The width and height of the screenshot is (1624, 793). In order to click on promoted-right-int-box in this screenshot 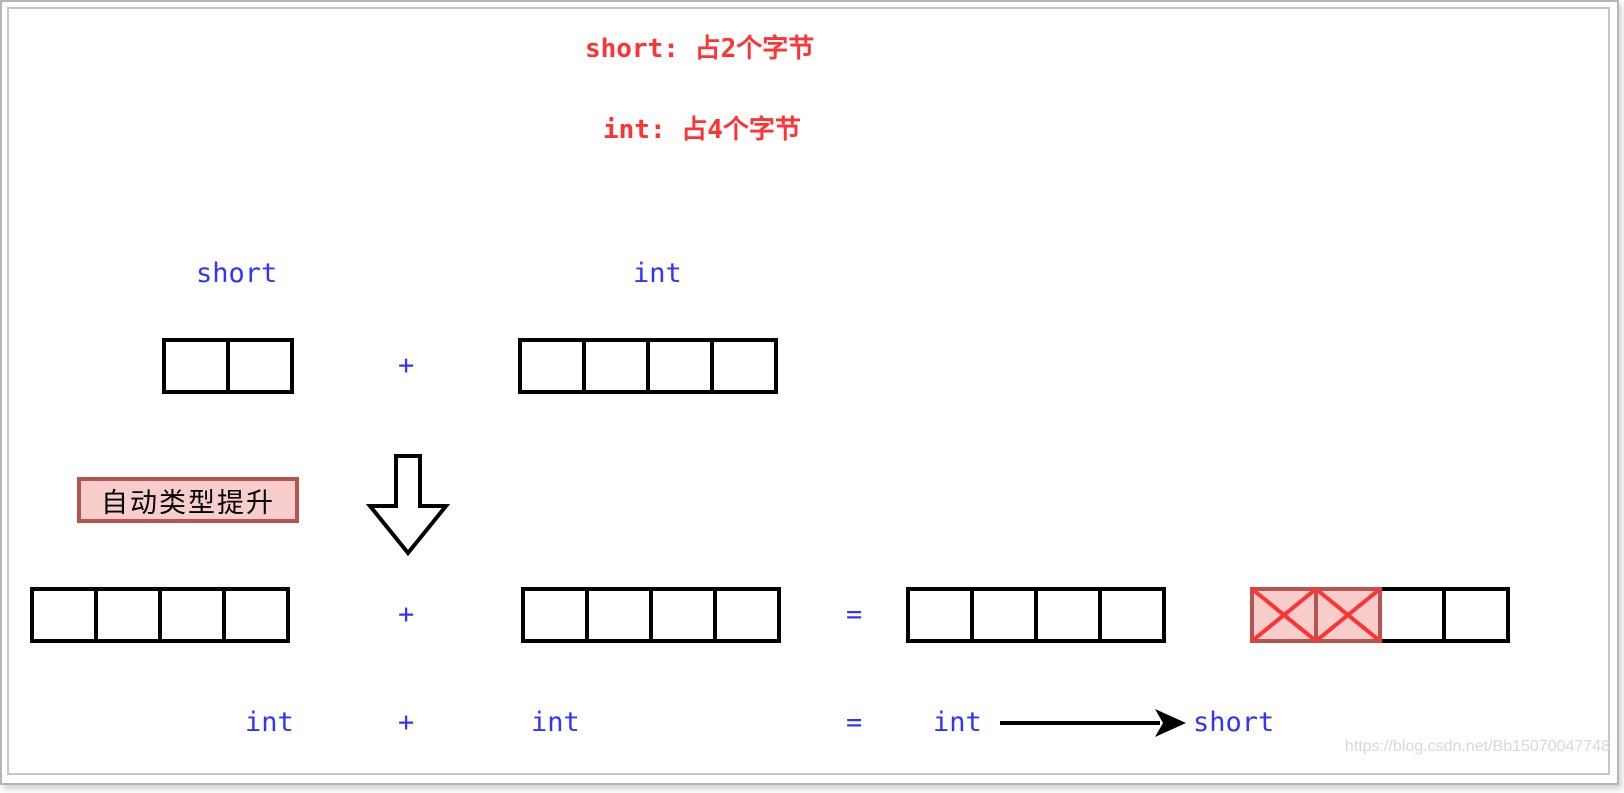, I will do `click(651, 615)`.